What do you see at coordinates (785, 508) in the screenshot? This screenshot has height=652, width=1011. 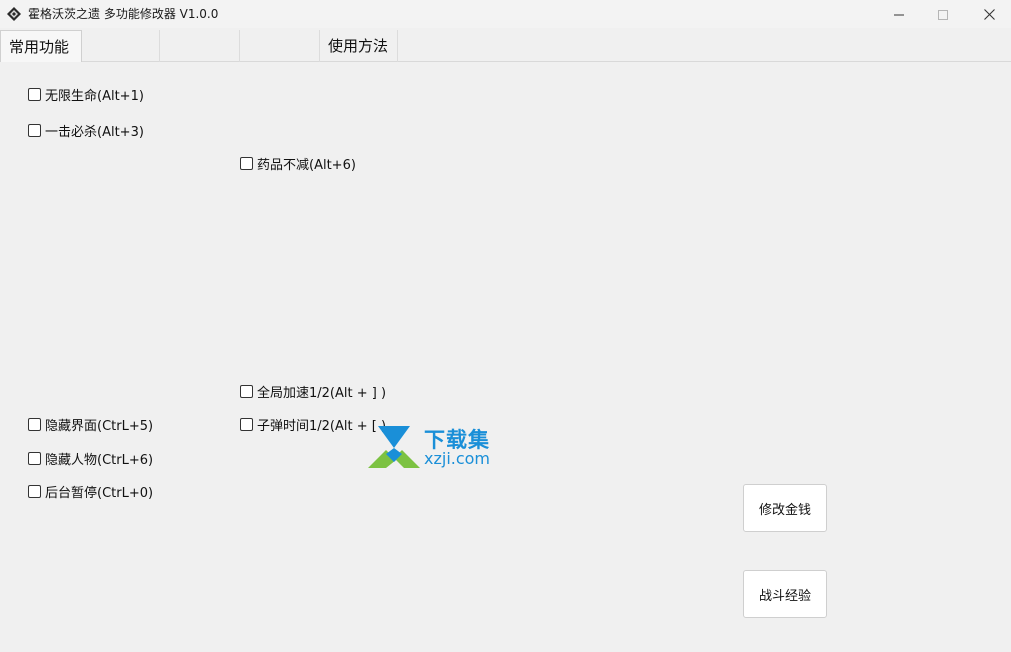 I see `modify-money-button: 修改金钱` at bounding box center [785, 508].